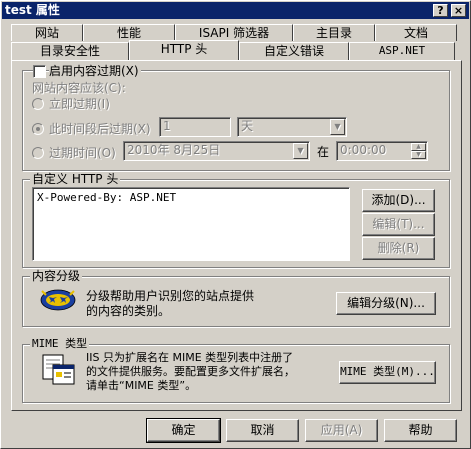 This screenshot has height=449, width=471. I want to click on document-window-icon, so click(59, 370).